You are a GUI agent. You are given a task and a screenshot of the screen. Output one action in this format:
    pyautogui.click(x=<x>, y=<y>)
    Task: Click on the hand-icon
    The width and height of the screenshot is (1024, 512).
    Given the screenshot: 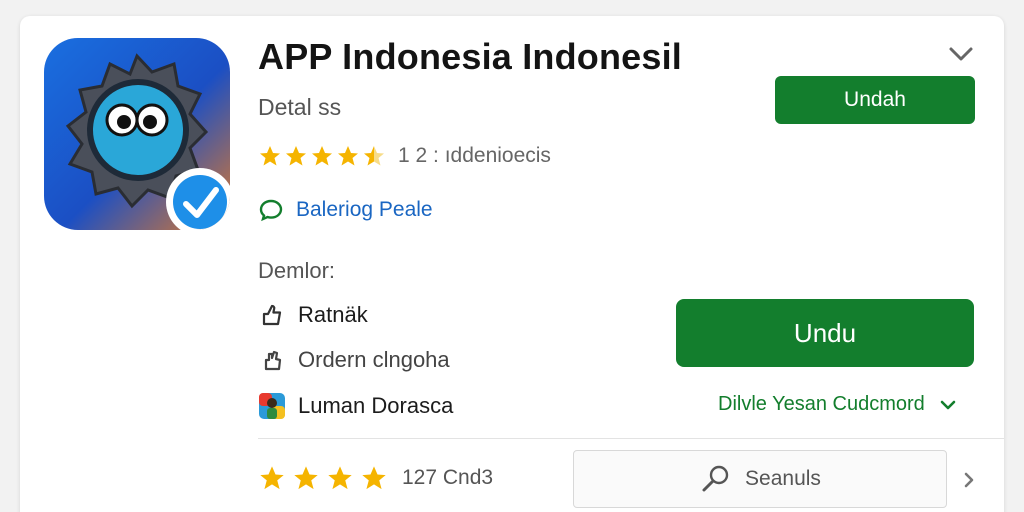 What is the action you would take?
    pyautogui.click(x=272, y=360)
    